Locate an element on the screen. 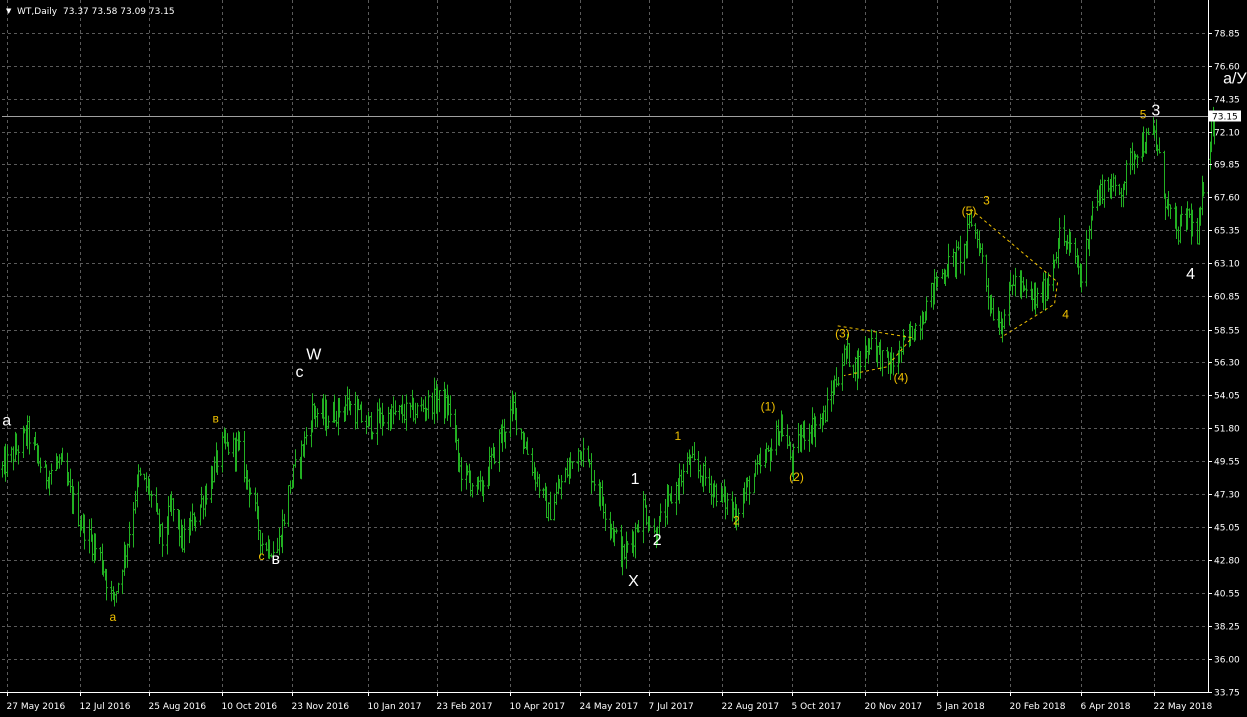 This screenshot has width=1247, height=717. x-tick-label: 25 Aug 2016 is located at coordinates (178, 707).